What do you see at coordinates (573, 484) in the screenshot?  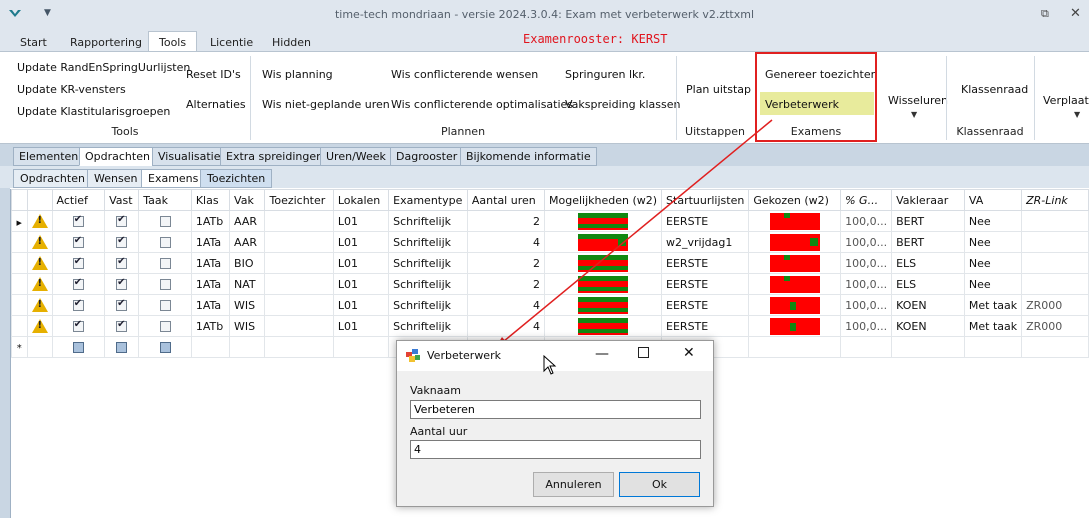 I see `cancel-button: Annuleren` at bounding box center [573, 484].